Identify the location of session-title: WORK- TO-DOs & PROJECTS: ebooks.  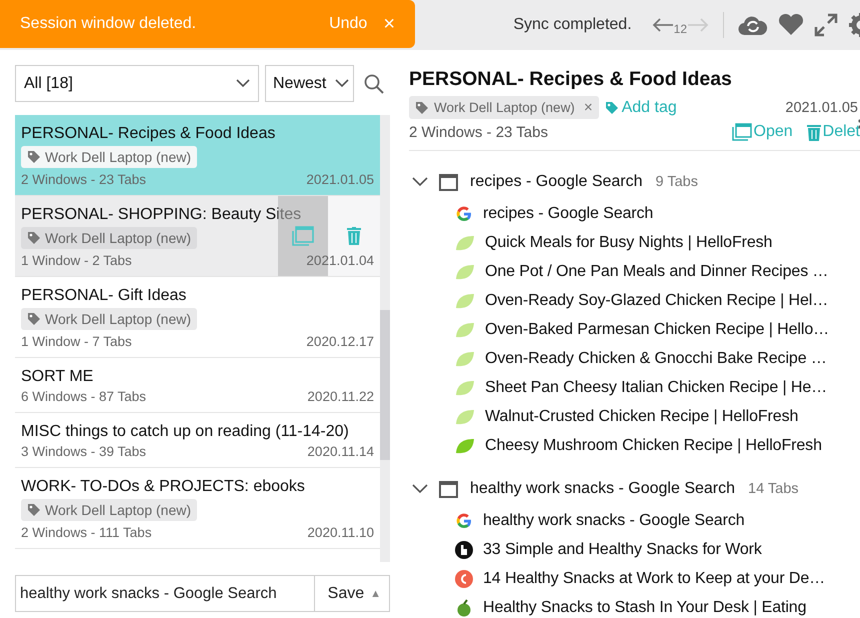
(163, 487).